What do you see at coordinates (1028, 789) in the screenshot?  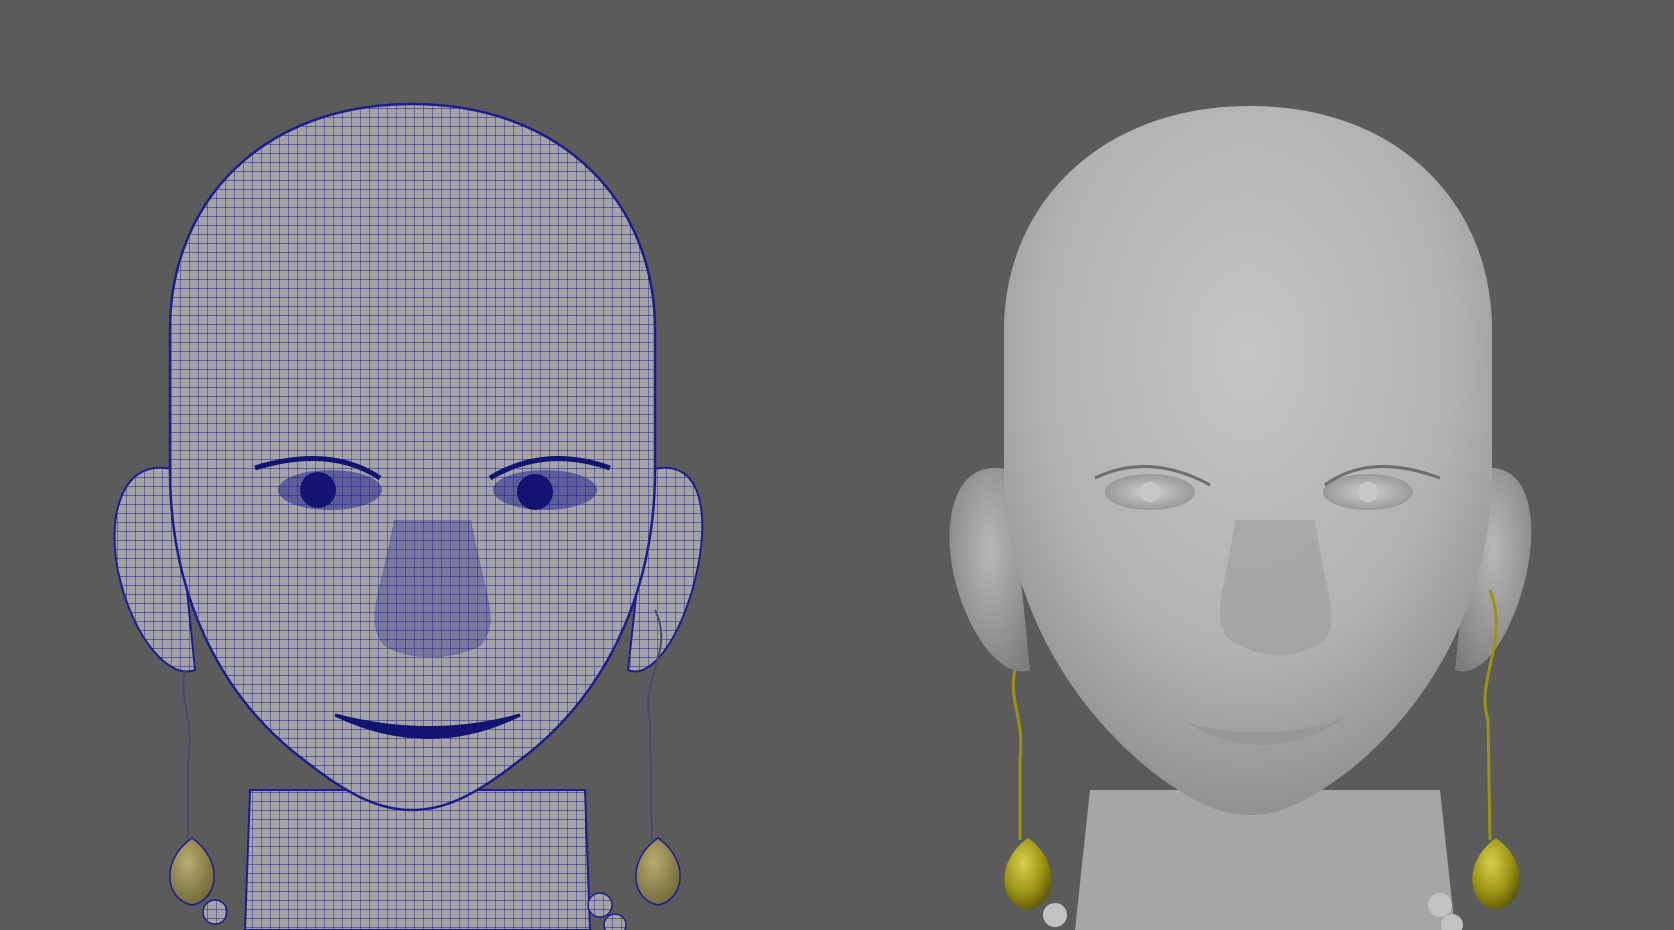 I see `smooth-earring-left` at bounding box center [1028, 789].